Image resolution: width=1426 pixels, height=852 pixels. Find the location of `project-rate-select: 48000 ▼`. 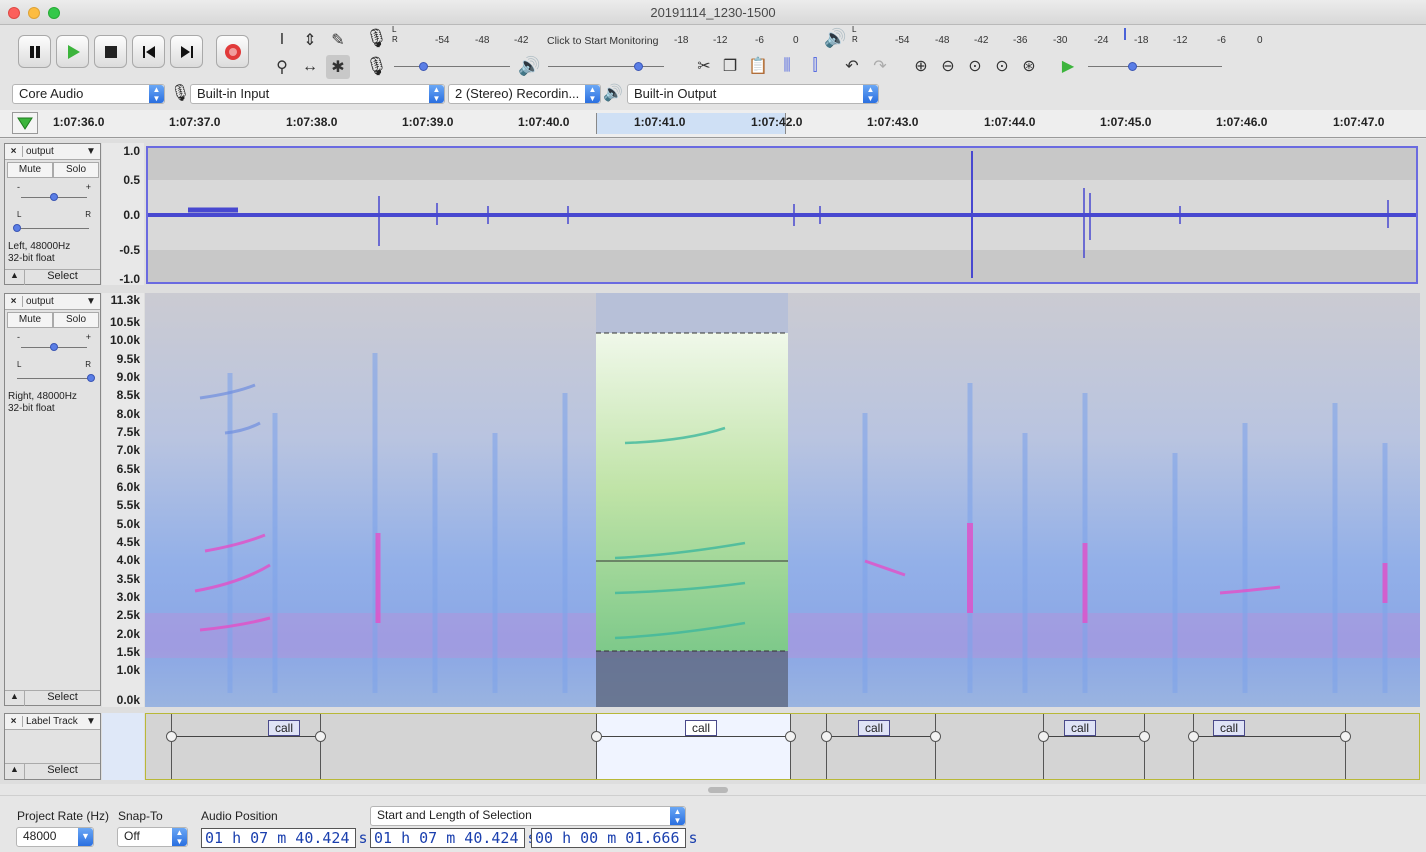

project-rate-select: 48000 ▼ is located at coordinates (55, 837).